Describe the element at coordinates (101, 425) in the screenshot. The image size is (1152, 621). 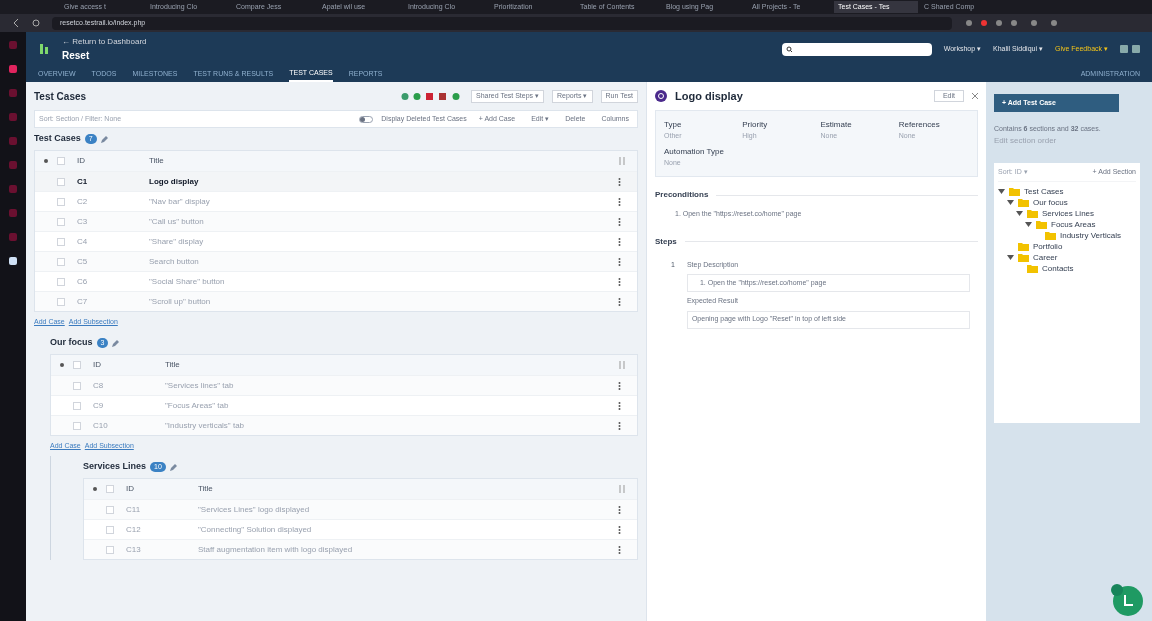
I see `table-cell-text: C10` at that location.